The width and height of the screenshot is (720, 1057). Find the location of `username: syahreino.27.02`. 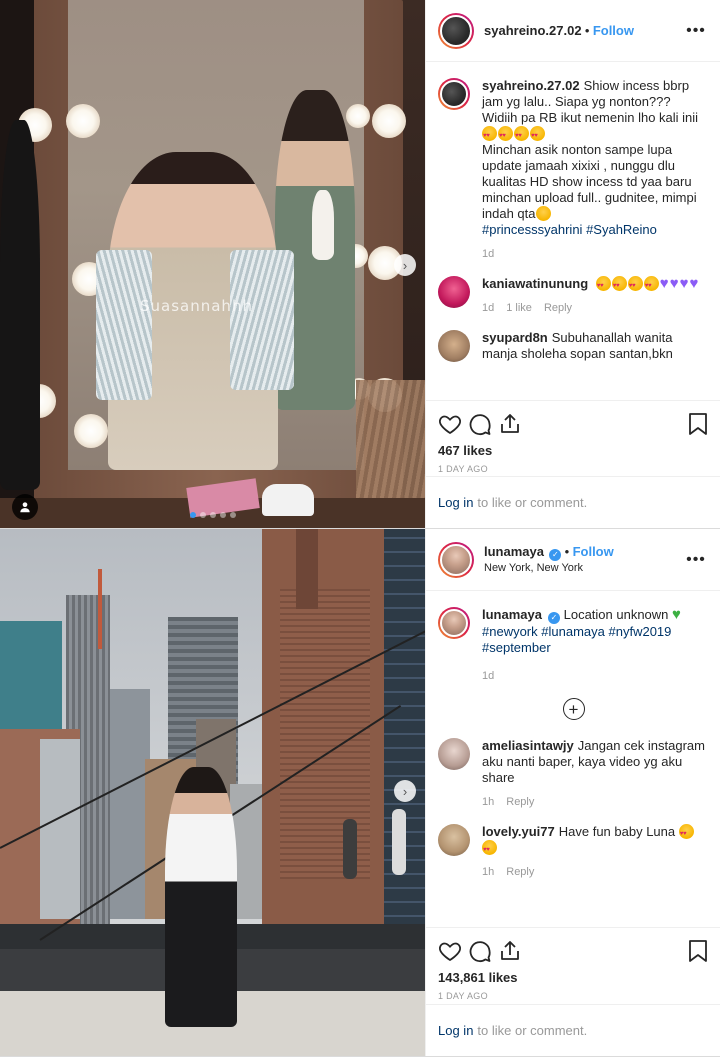

username: syahreino.27.02 is located at coordinates (533, 30).